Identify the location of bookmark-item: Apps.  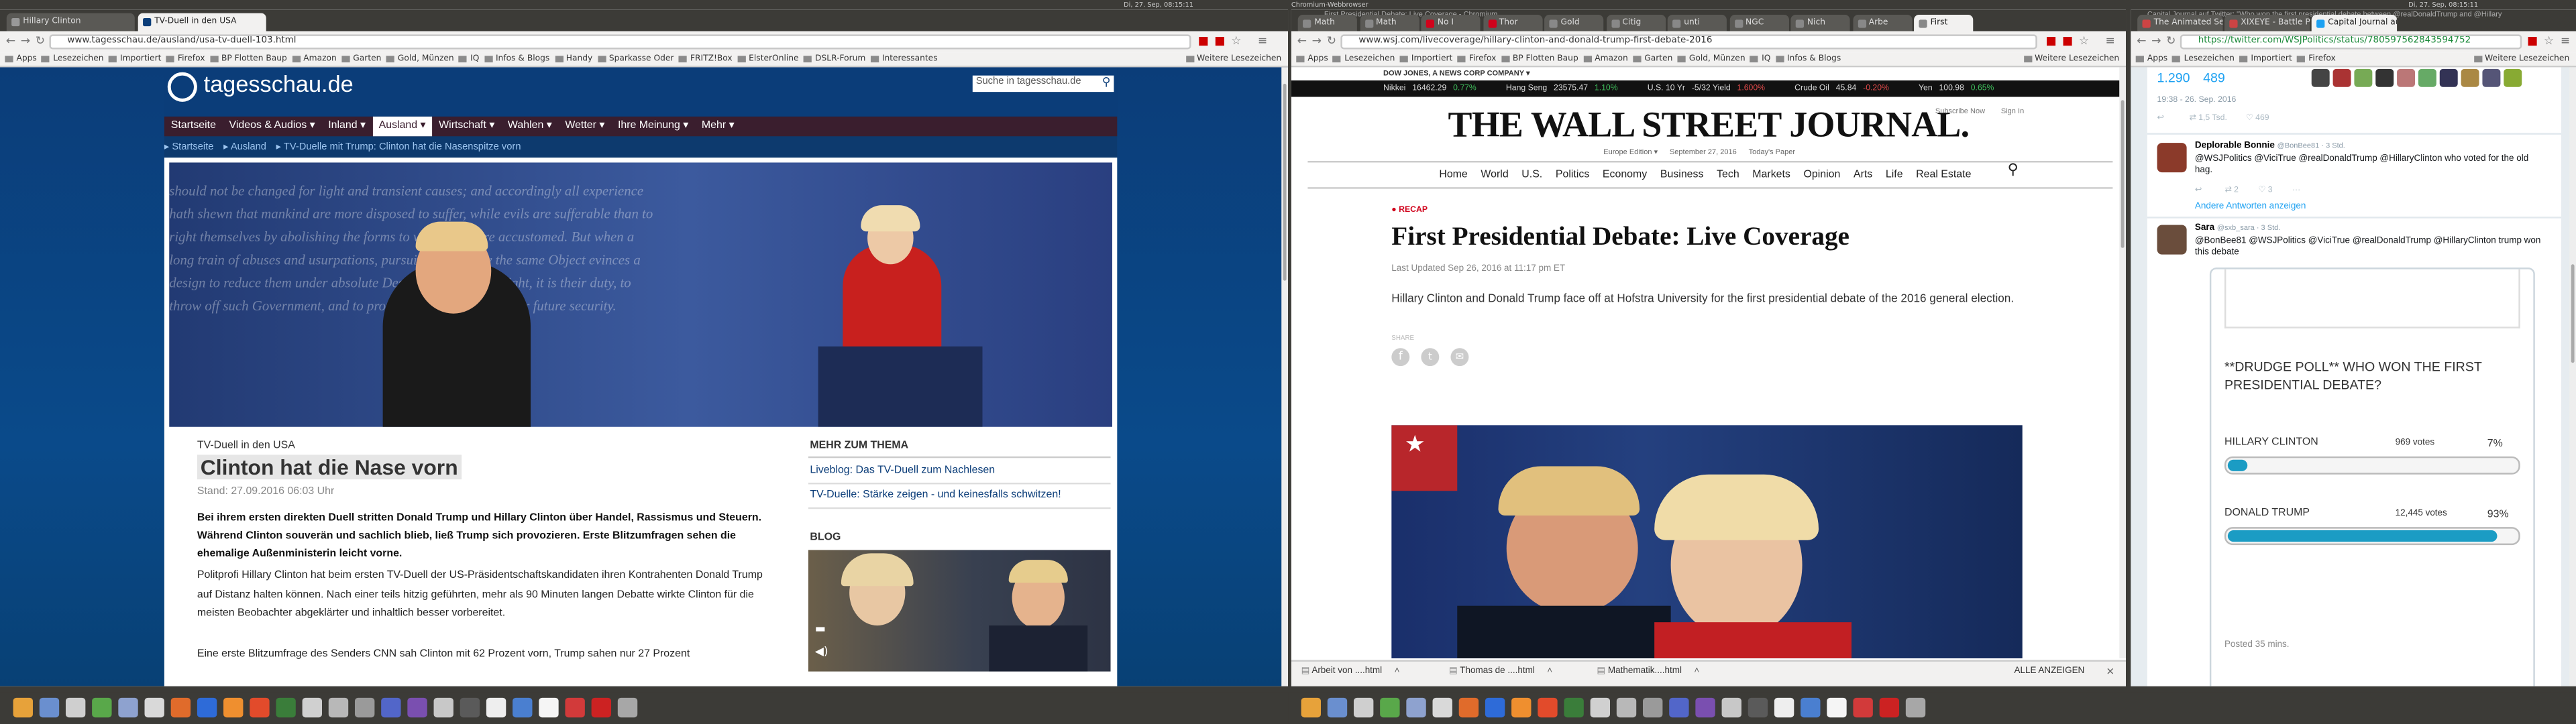
(21, 59).